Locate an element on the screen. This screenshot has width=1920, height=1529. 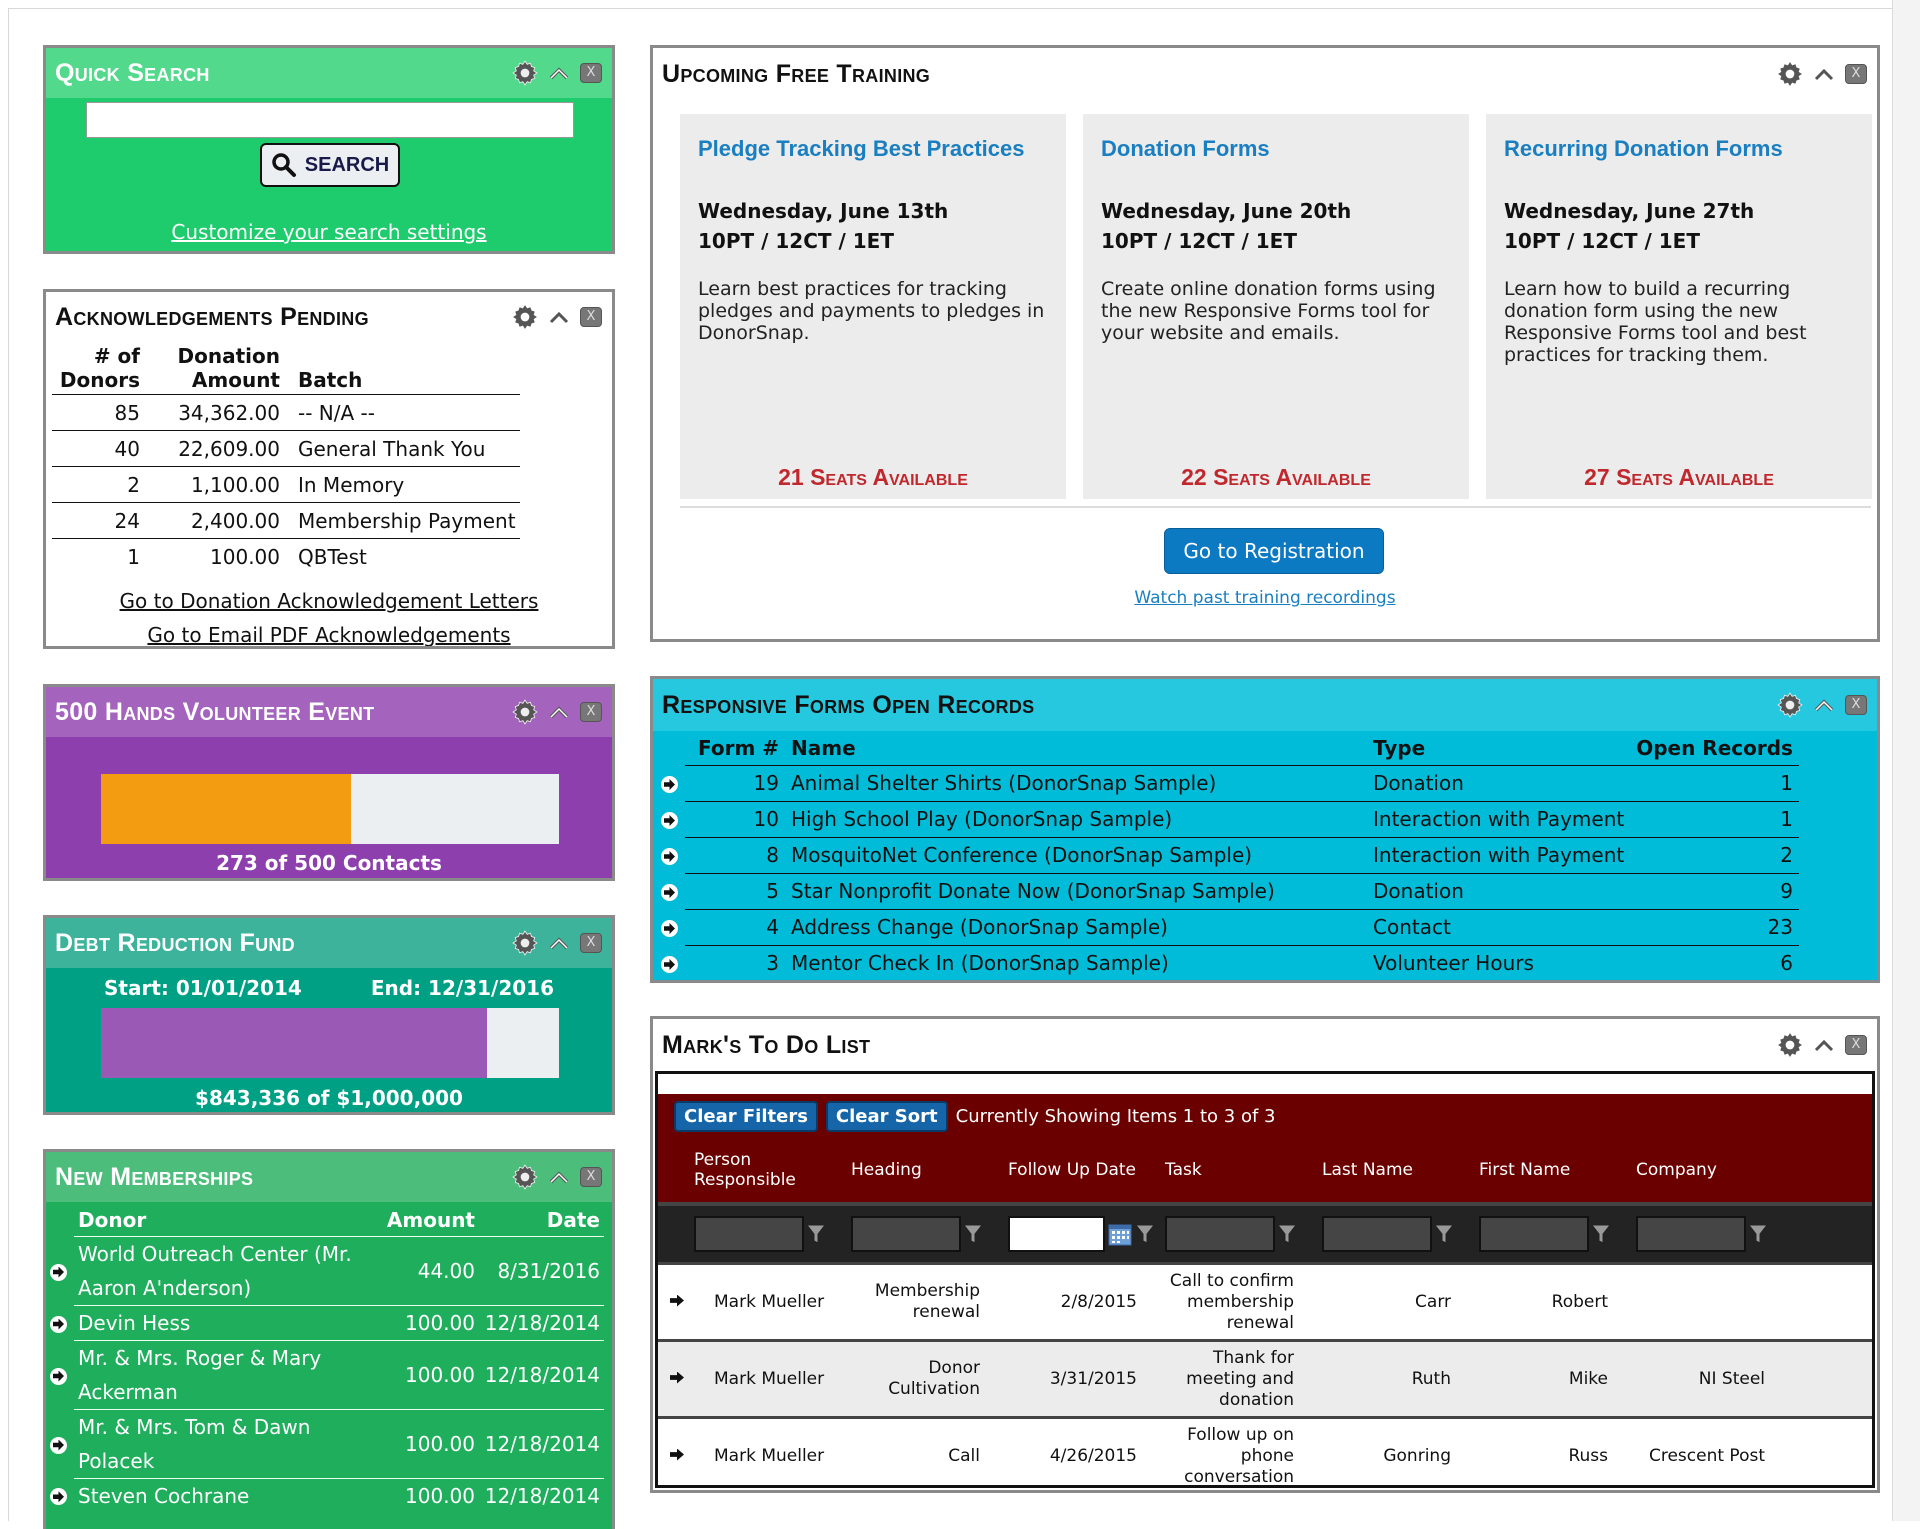
donation-letters-link: Go to Donation Acknowledgement Letters is located at coordinates (329, 601).